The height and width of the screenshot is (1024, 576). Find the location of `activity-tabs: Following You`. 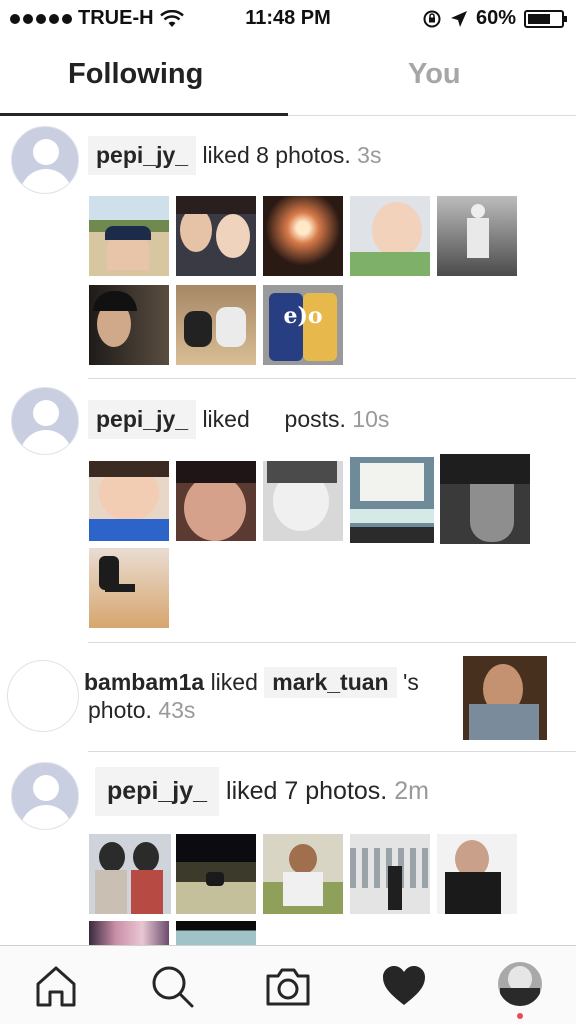

activity-tabs: Following You is located at coordinates (288, 78).